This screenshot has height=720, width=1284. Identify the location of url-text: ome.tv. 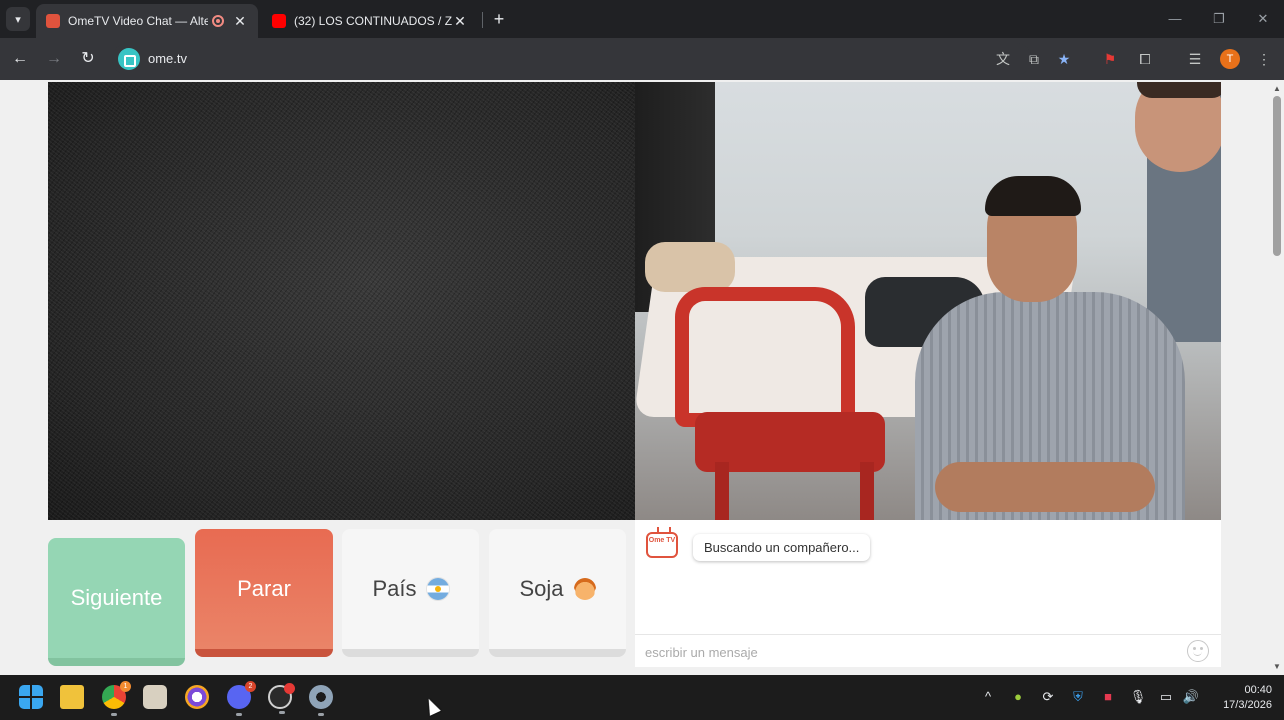
(168, 58).